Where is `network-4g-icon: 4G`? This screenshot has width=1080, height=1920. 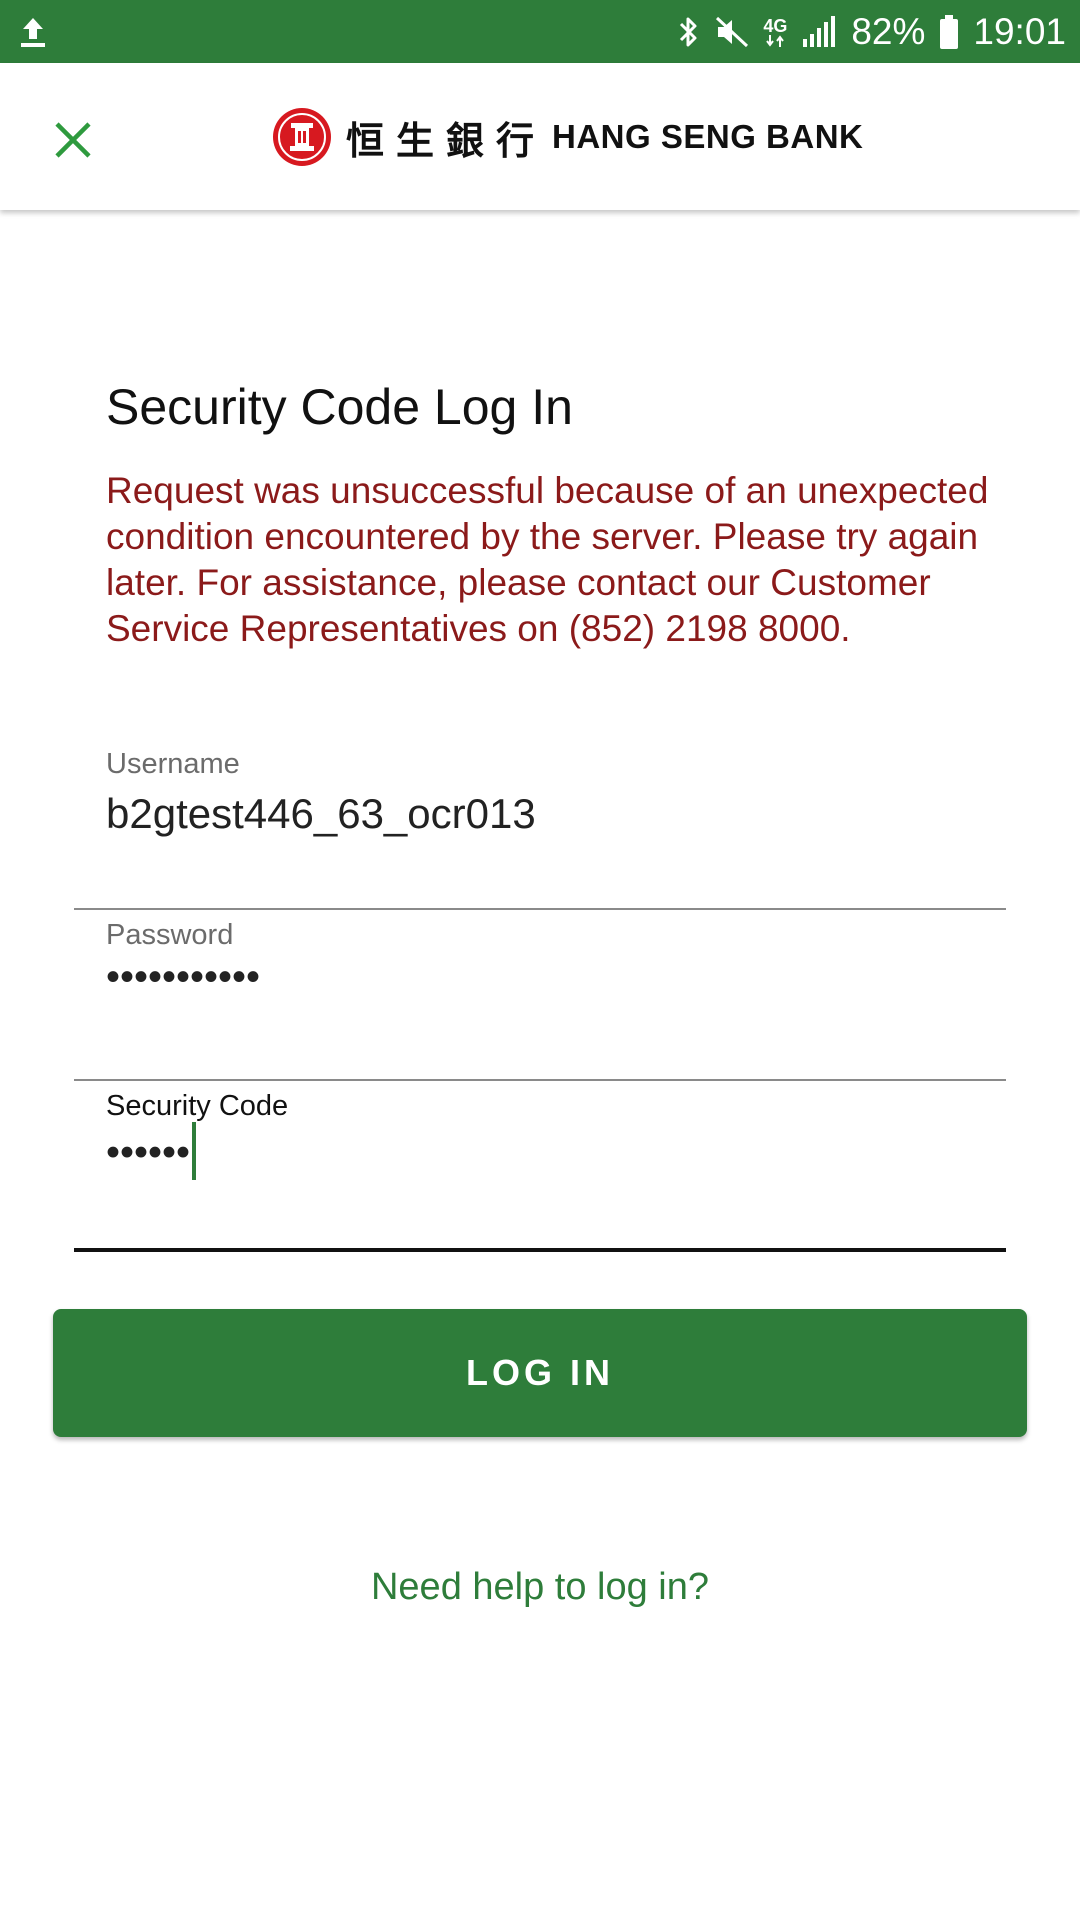 network-4g-icon: 4G is located at coordinates (775, 32).